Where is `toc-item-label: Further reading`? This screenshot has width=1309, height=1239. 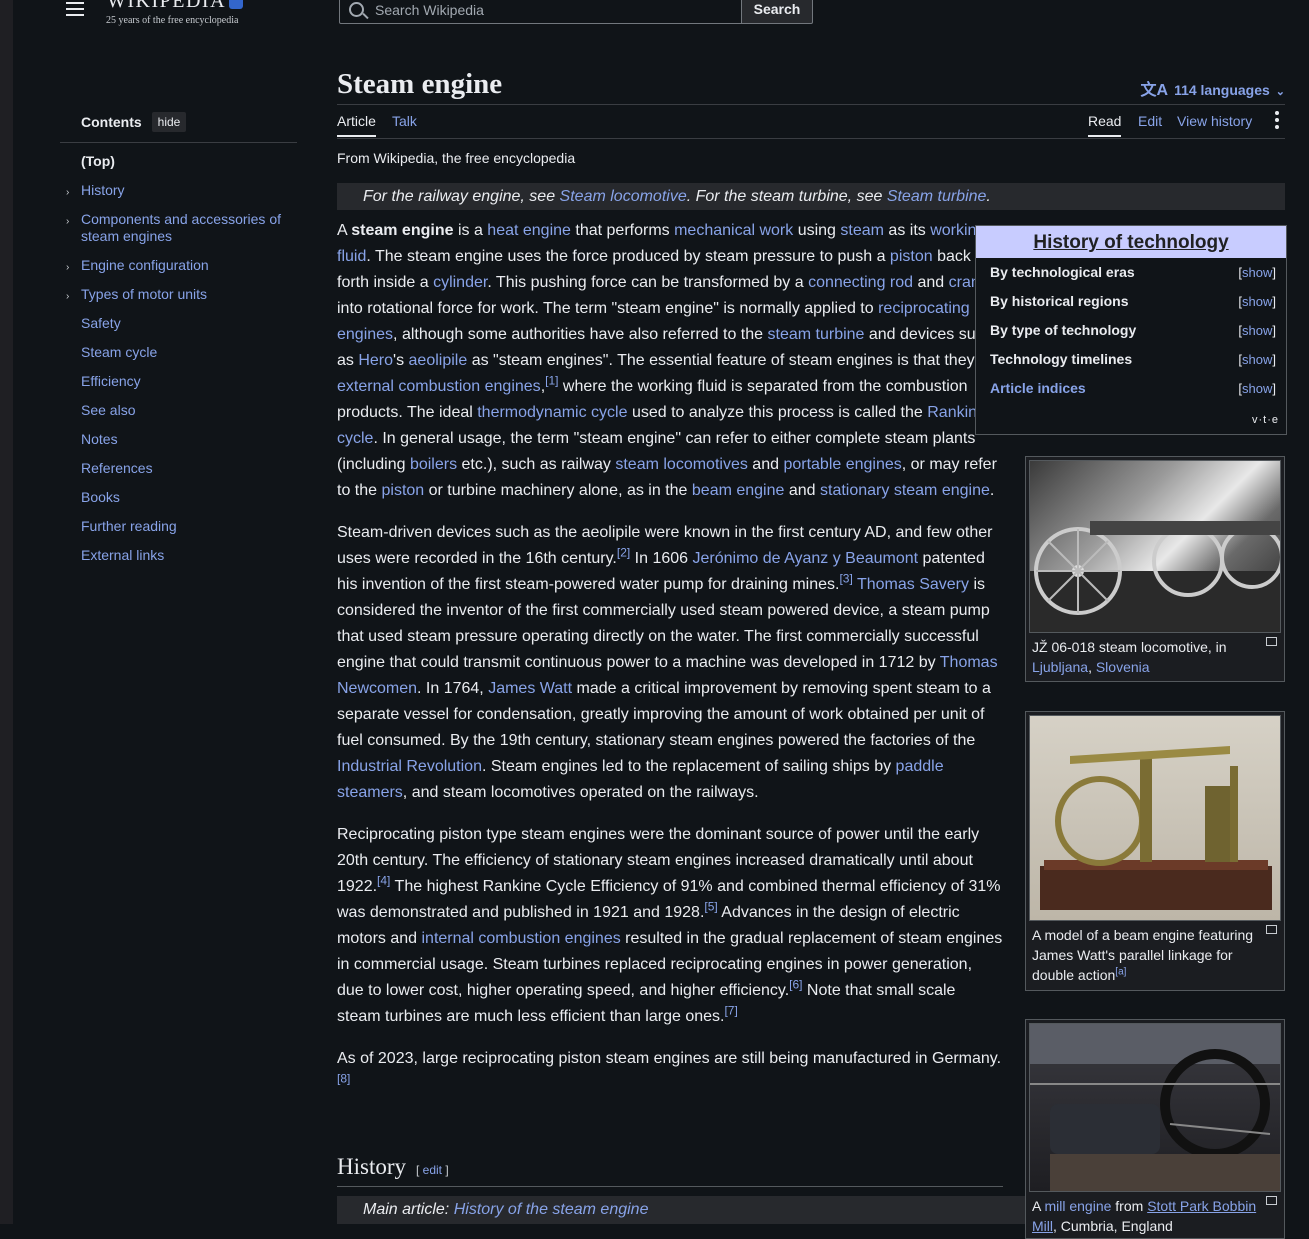
toc-item-label: Further reading is located at coordinates (129, 526).